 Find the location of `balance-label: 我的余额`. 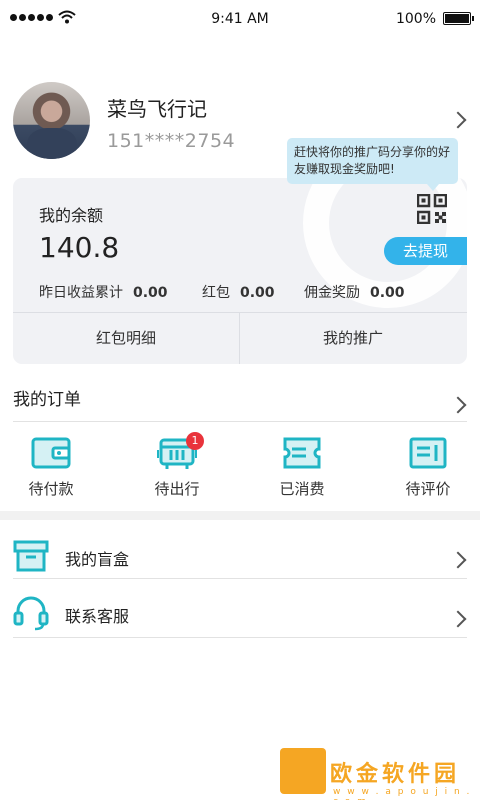

balance-label: 我的余额 is located at coordinates (71, 215).